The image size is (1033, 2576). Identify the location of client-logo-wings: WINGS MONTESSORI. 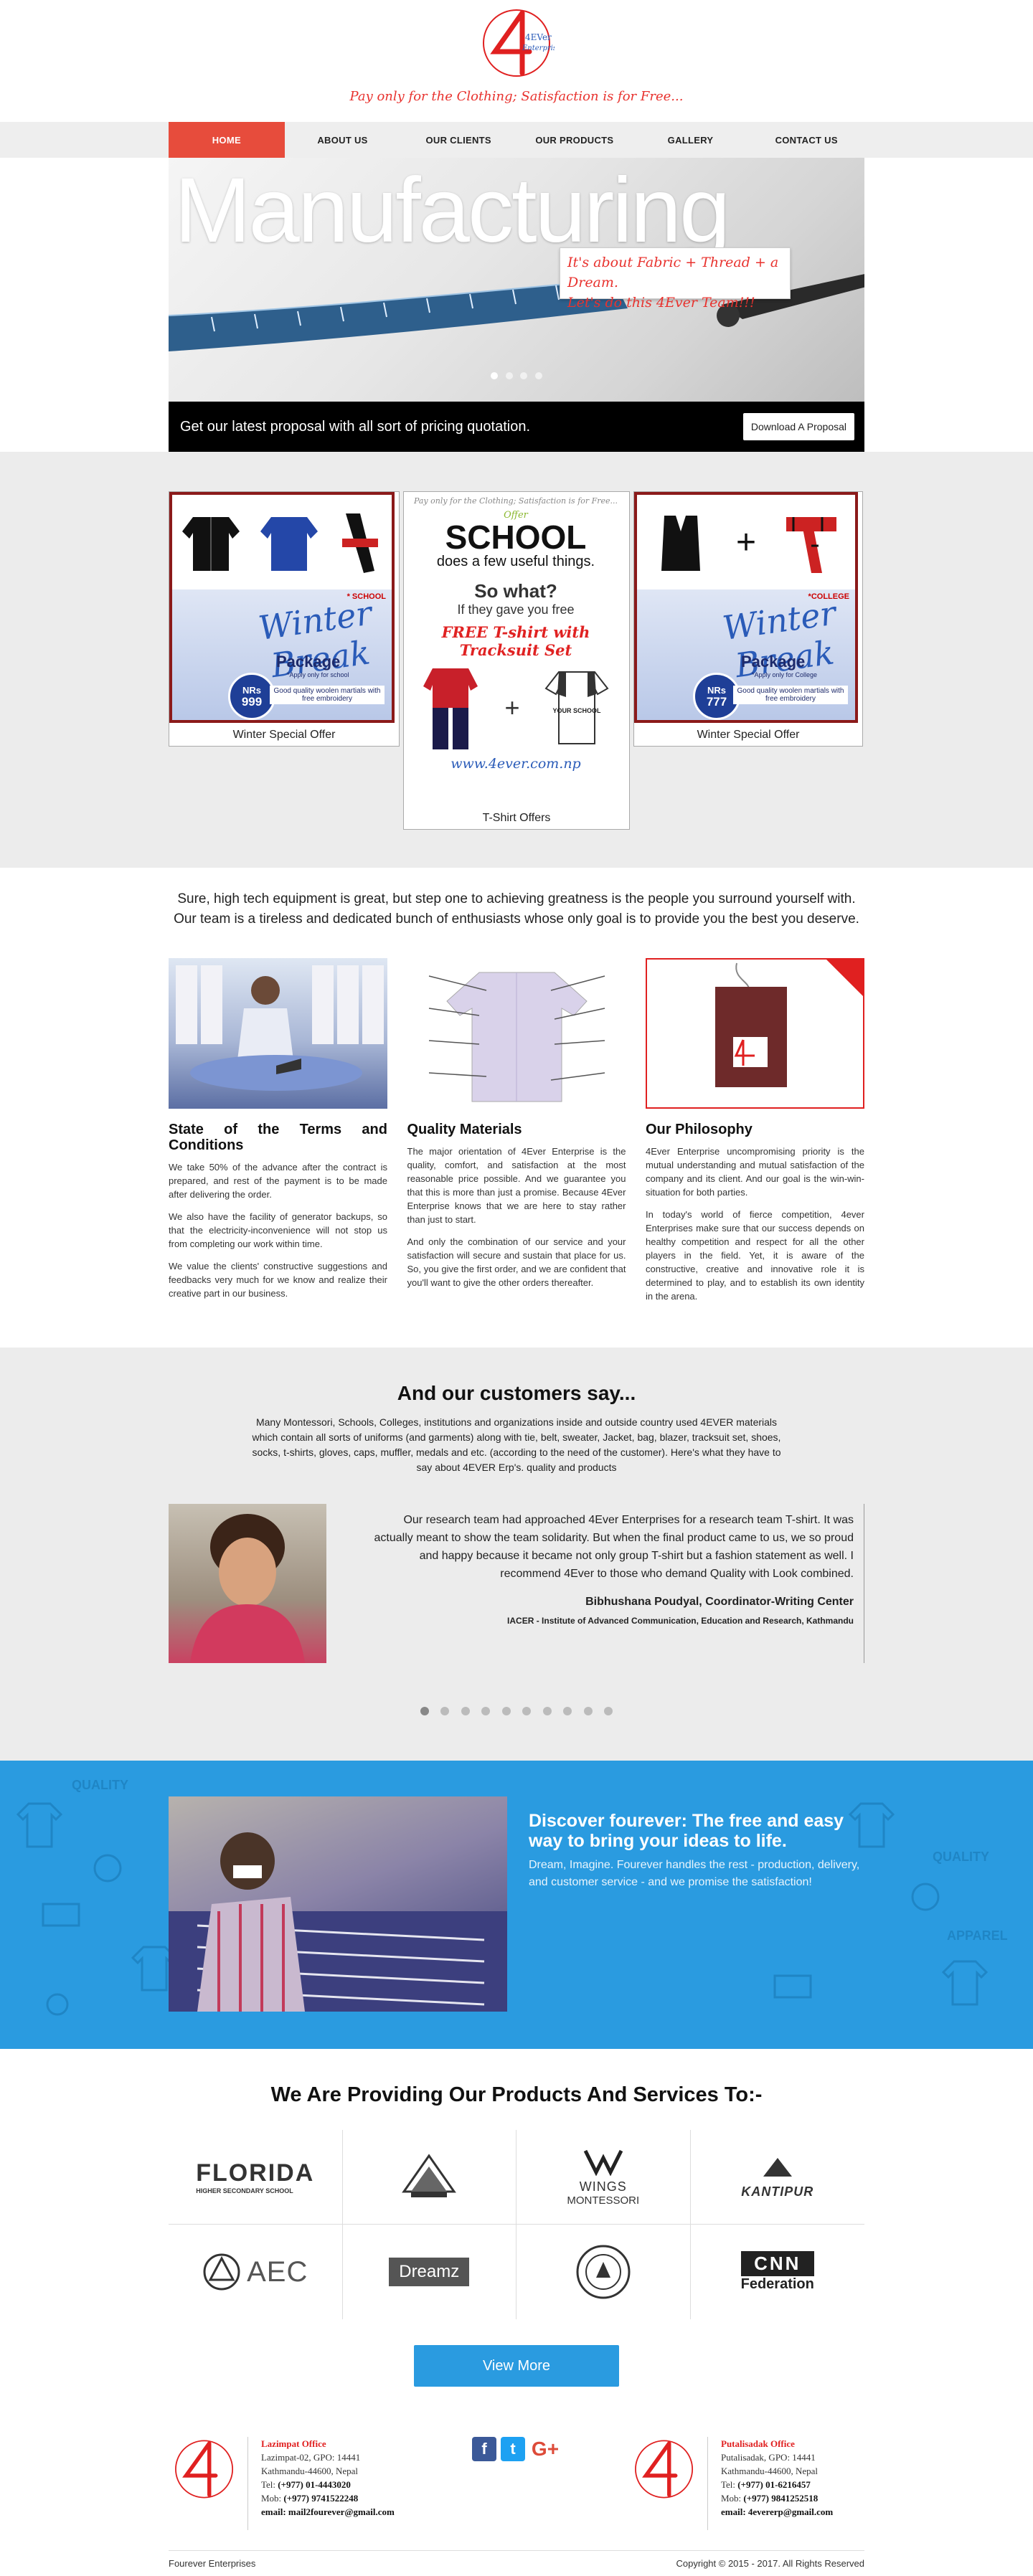
(603, 2177).